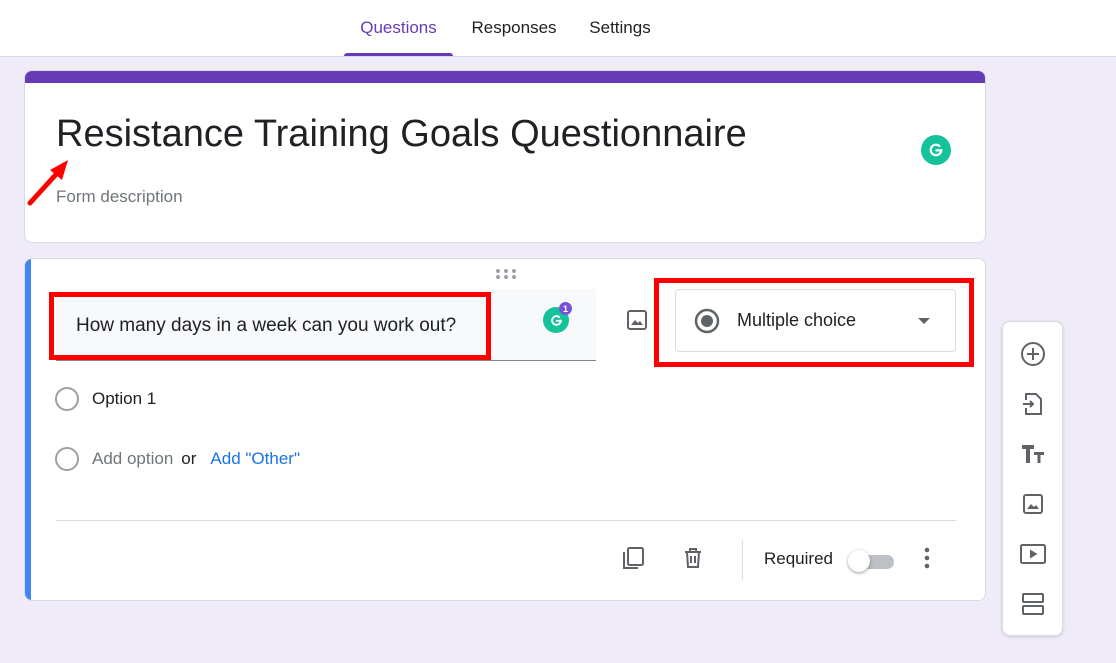 The width and height of the screenshot is (1116, 663). What do you see at coordinates (255, 459) in the screenshot?
I see `add-other-button: Add "Other"` at bounding box center [255, 459].